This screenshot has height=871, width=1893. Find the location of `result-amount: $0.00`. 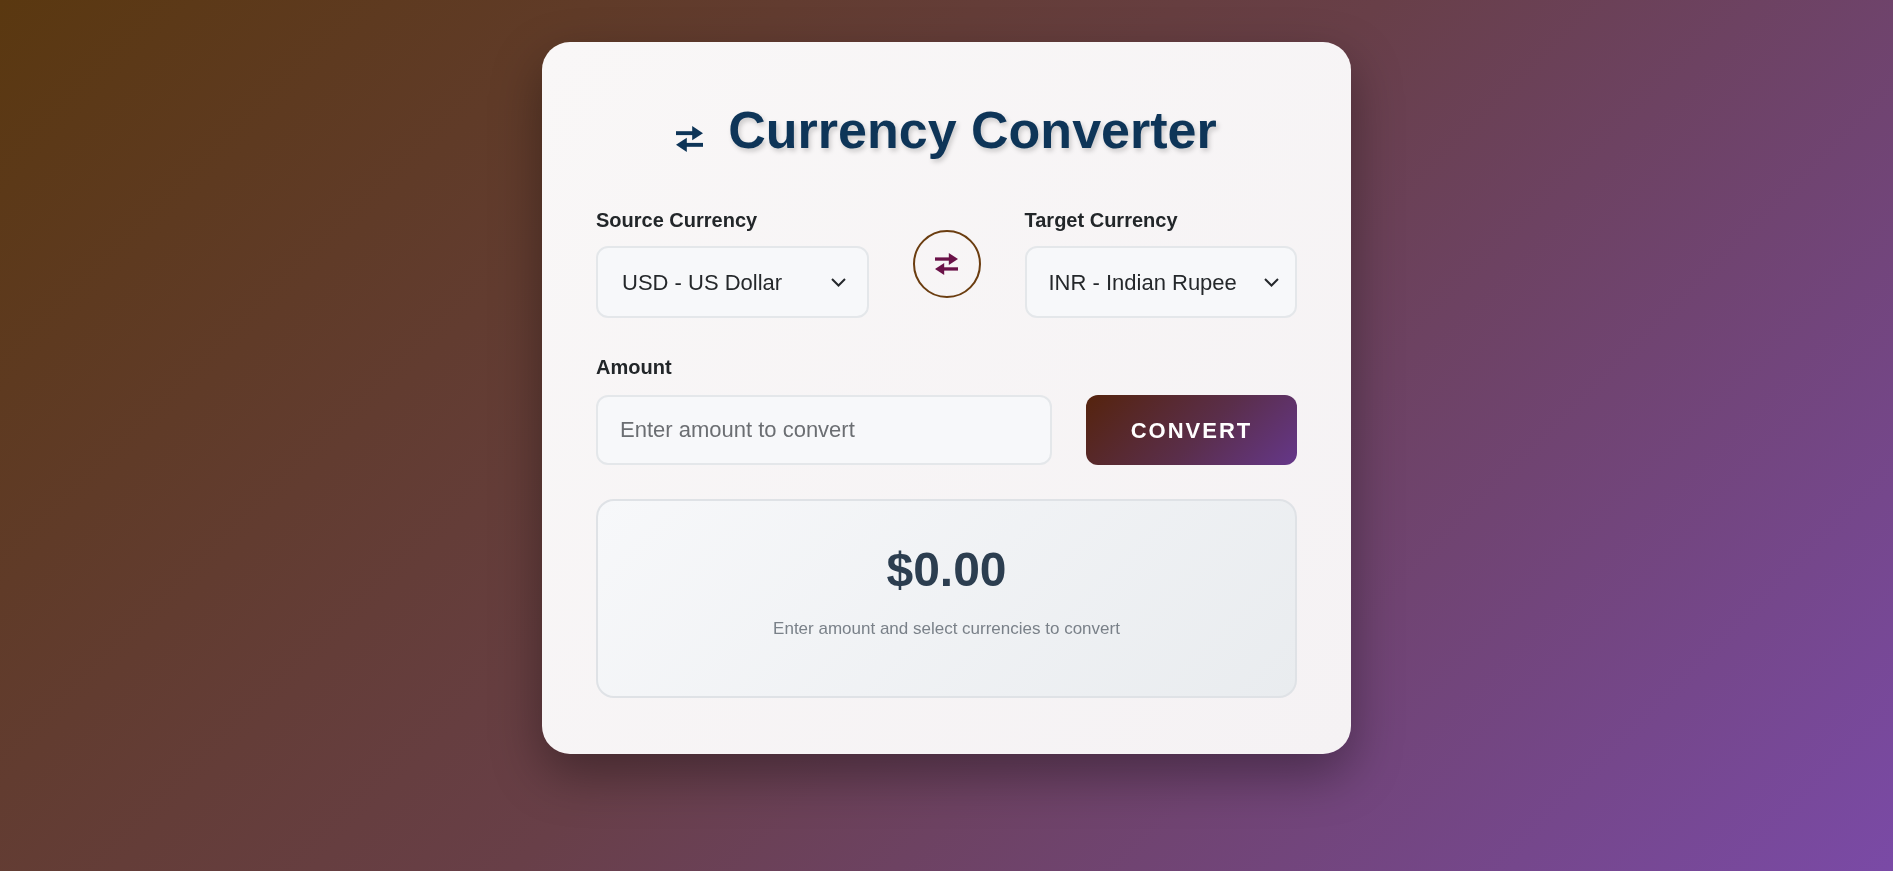

result-amount: $0.00 is located at coordinates (946, 570).